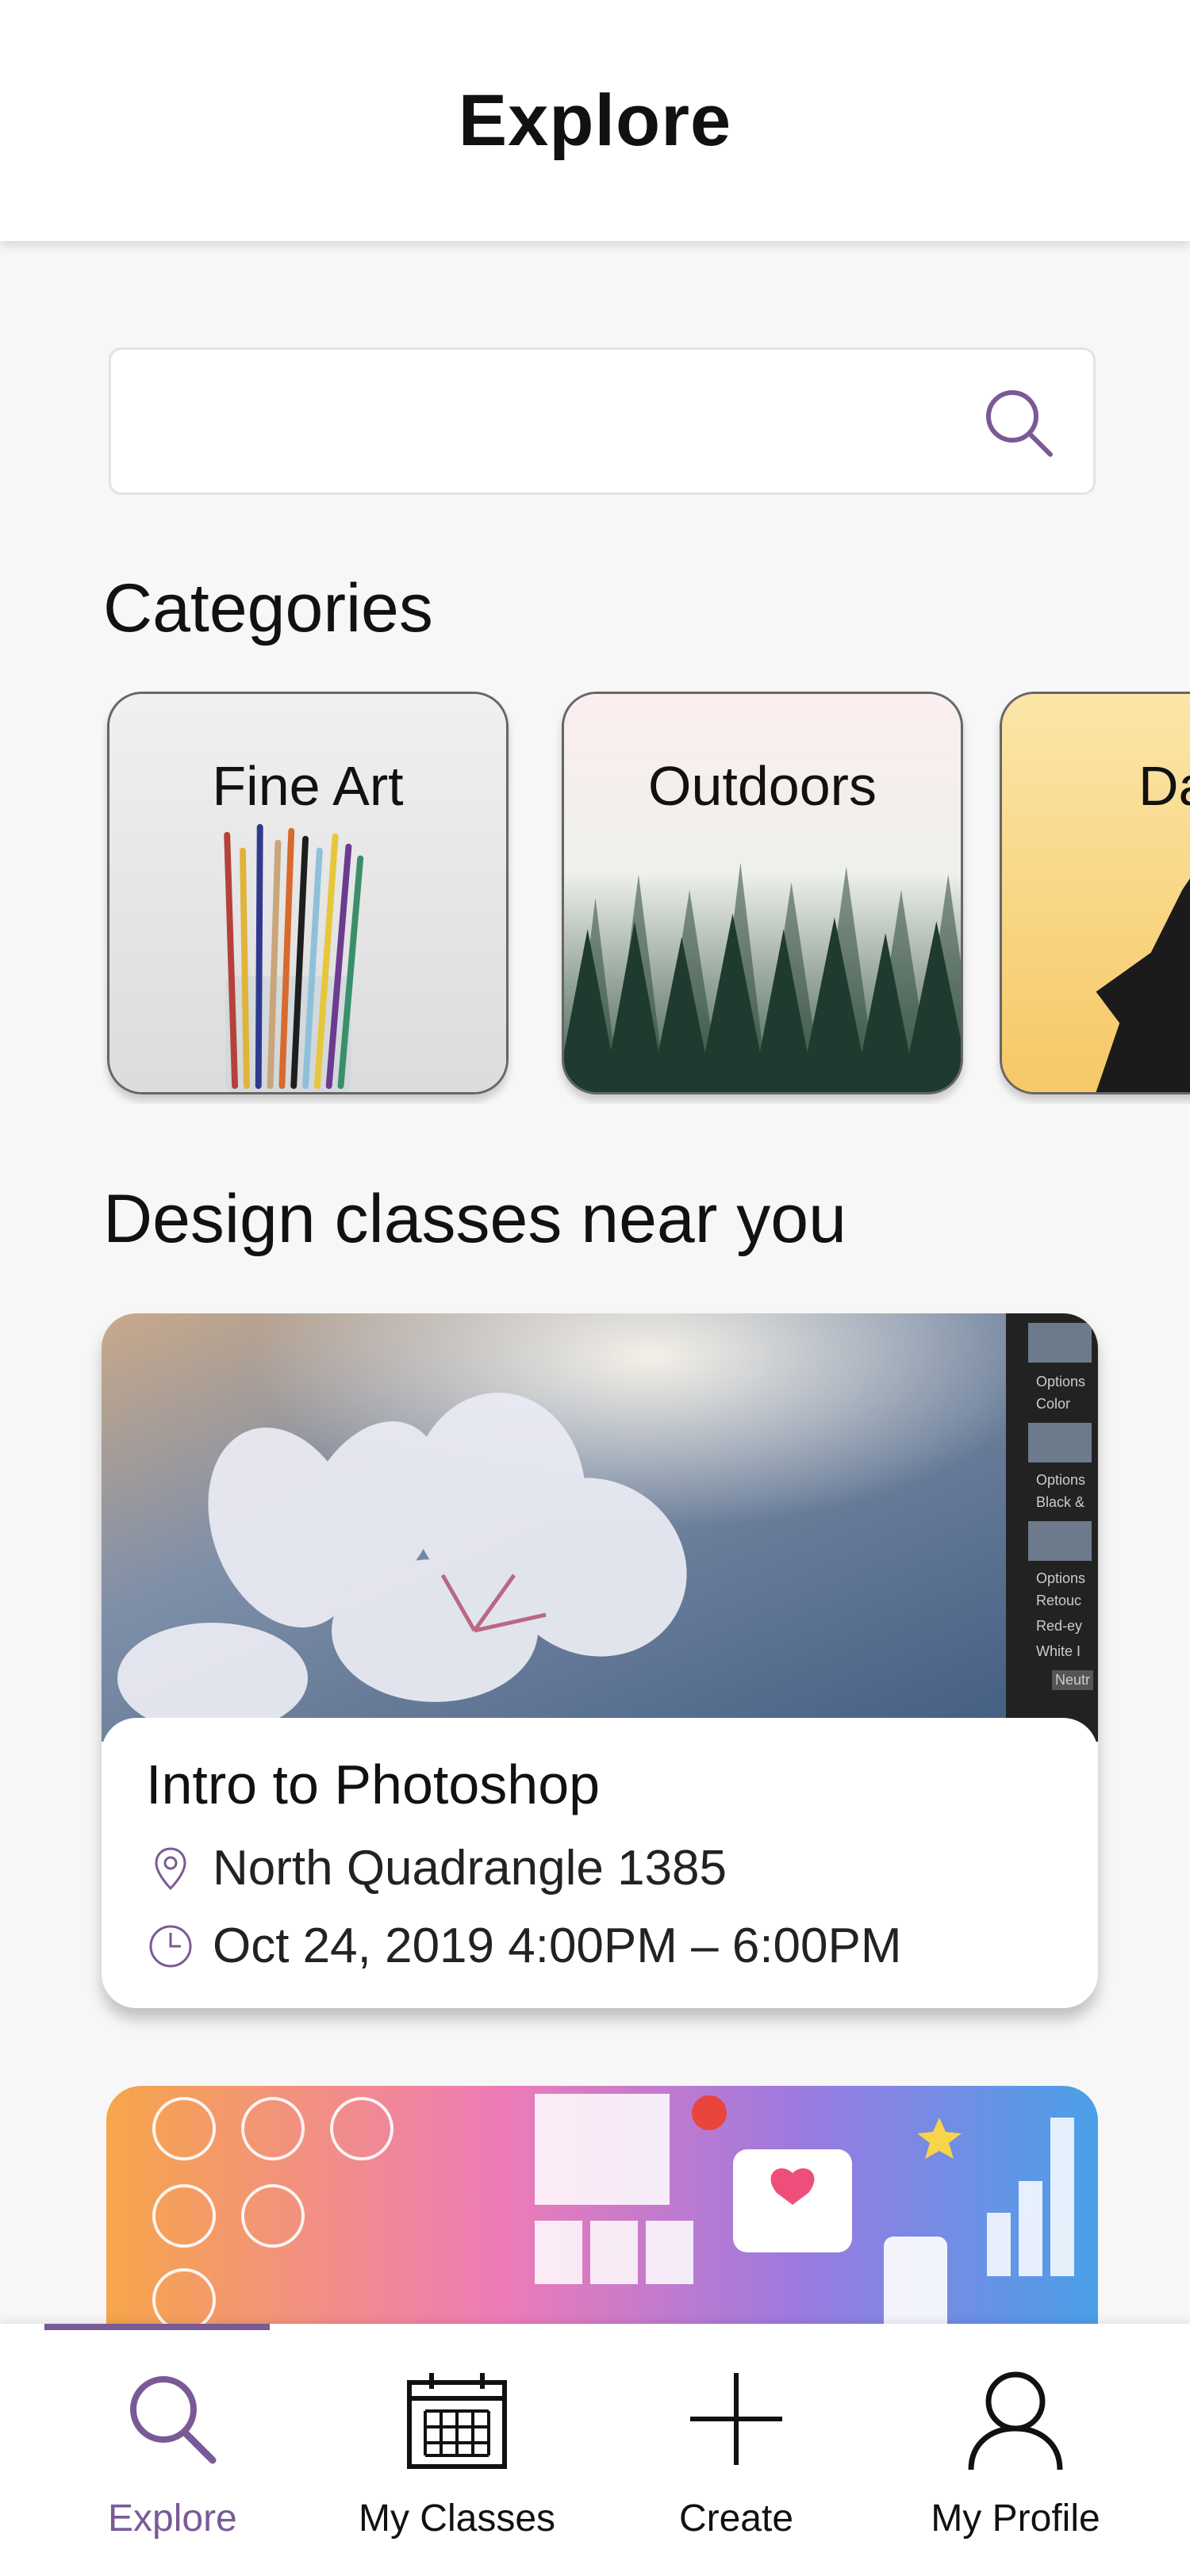 This screenshot has height=2576, width=1190. I want to click on nav-explore: Explore, so click(171, 2458).